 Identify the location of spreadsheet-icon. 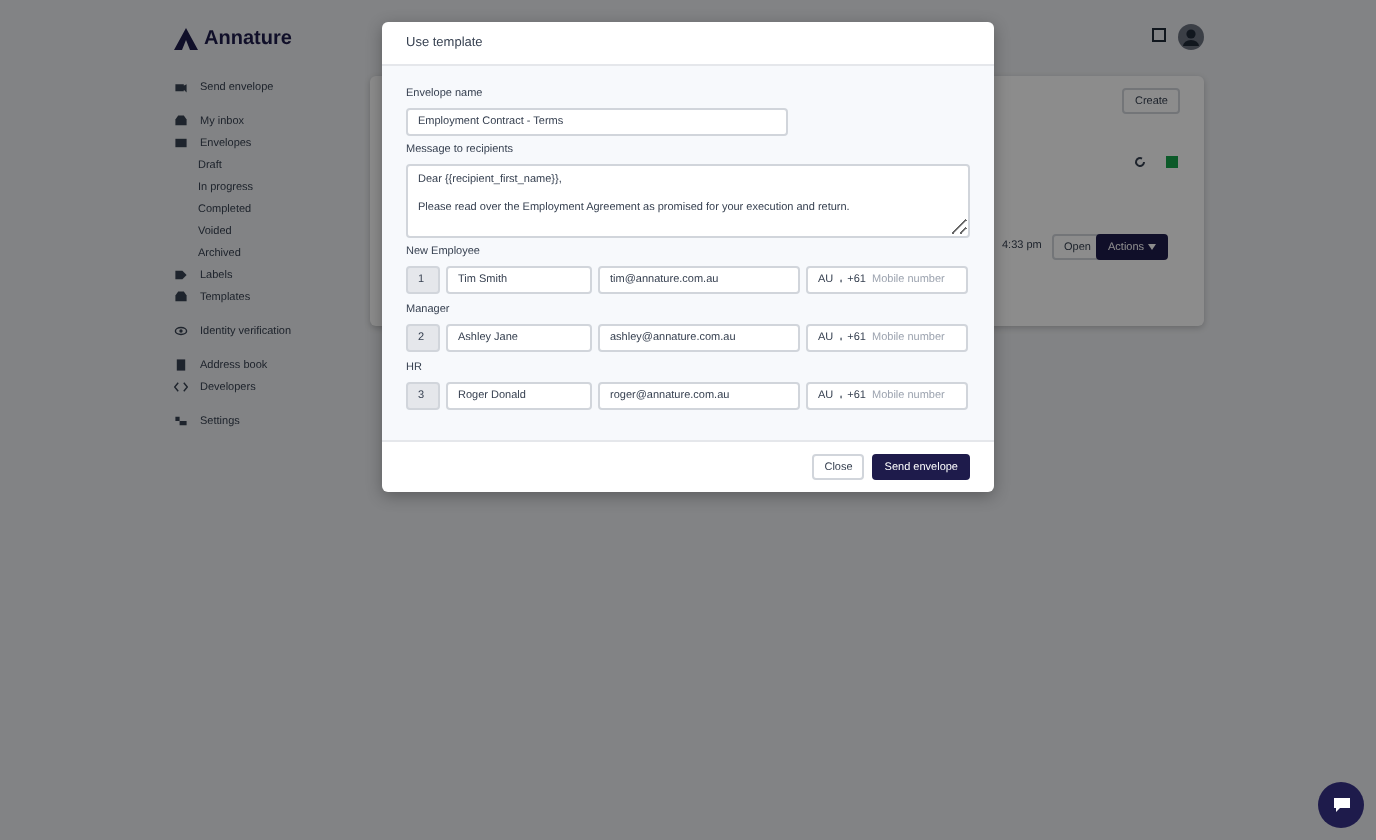
(1172, 162).